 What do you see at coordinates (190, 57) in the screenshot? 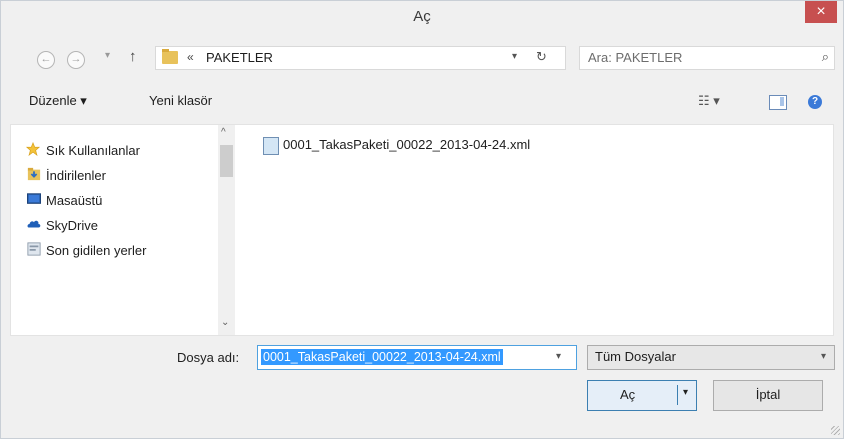
I see `breadcrumb-overflow-icon: «` at bounding box center [190, 57].